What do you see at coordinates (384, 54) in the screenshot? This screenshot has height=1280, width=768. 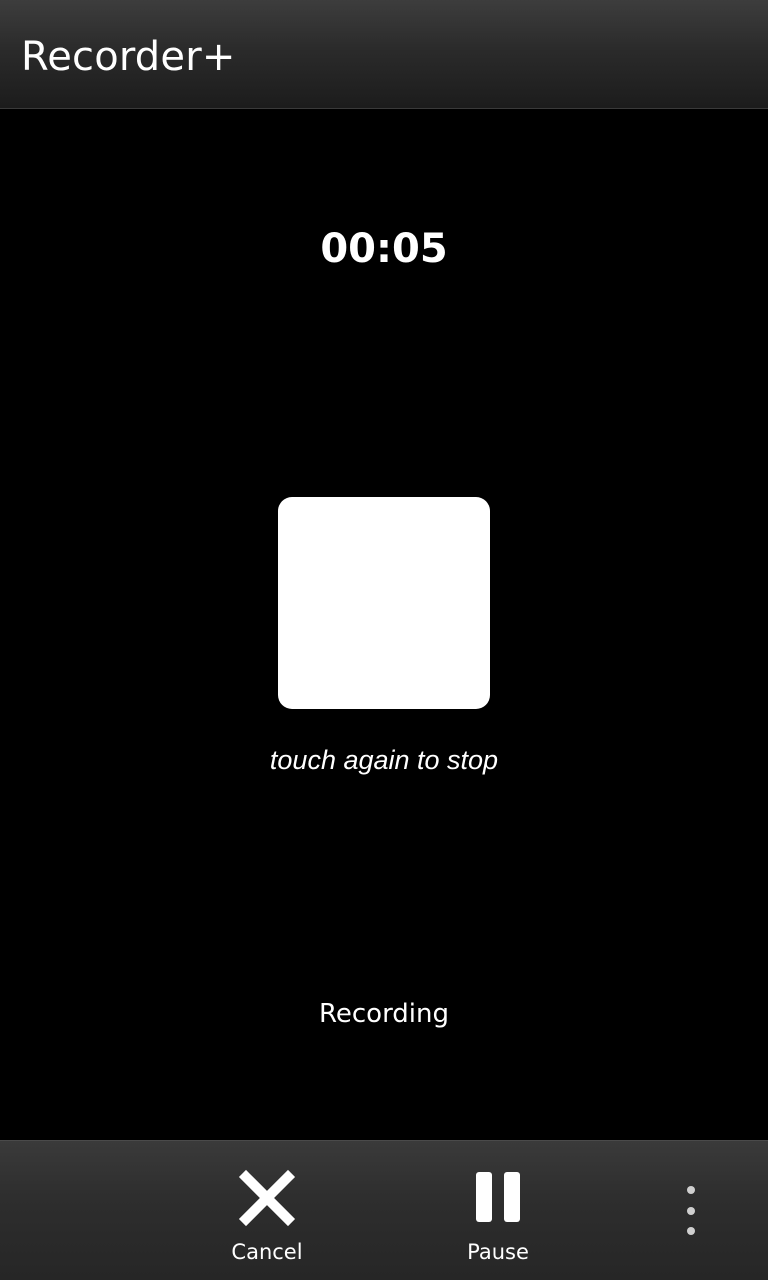 I see `title-bar: Recorder+` at bounding box center [384, 54].